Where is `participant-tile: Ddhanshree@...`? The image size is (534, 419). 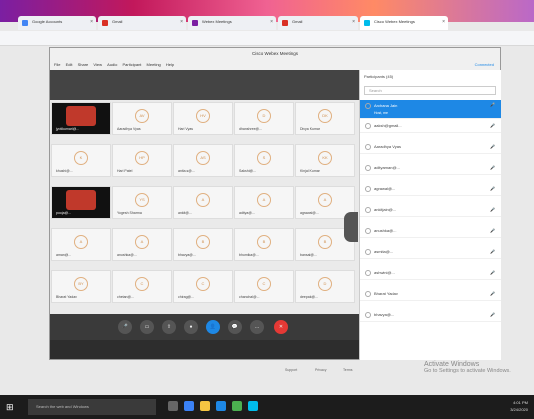 participant-tile: Ddhanshree@... is located at coordinates (264, 118).